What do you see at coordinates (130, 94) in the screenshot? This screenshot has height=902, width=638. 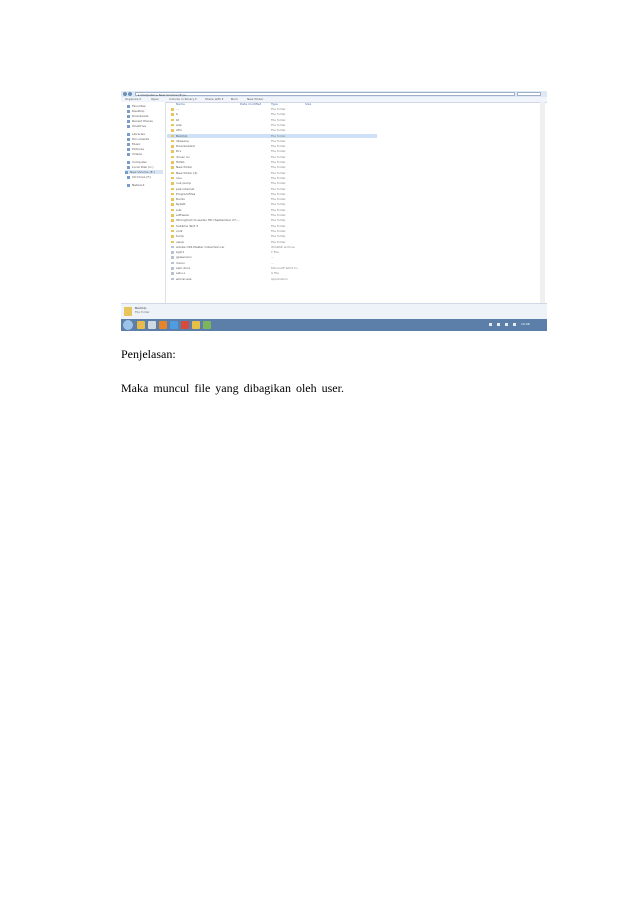 I see `forward-icon` at bounding box center [130, 94].